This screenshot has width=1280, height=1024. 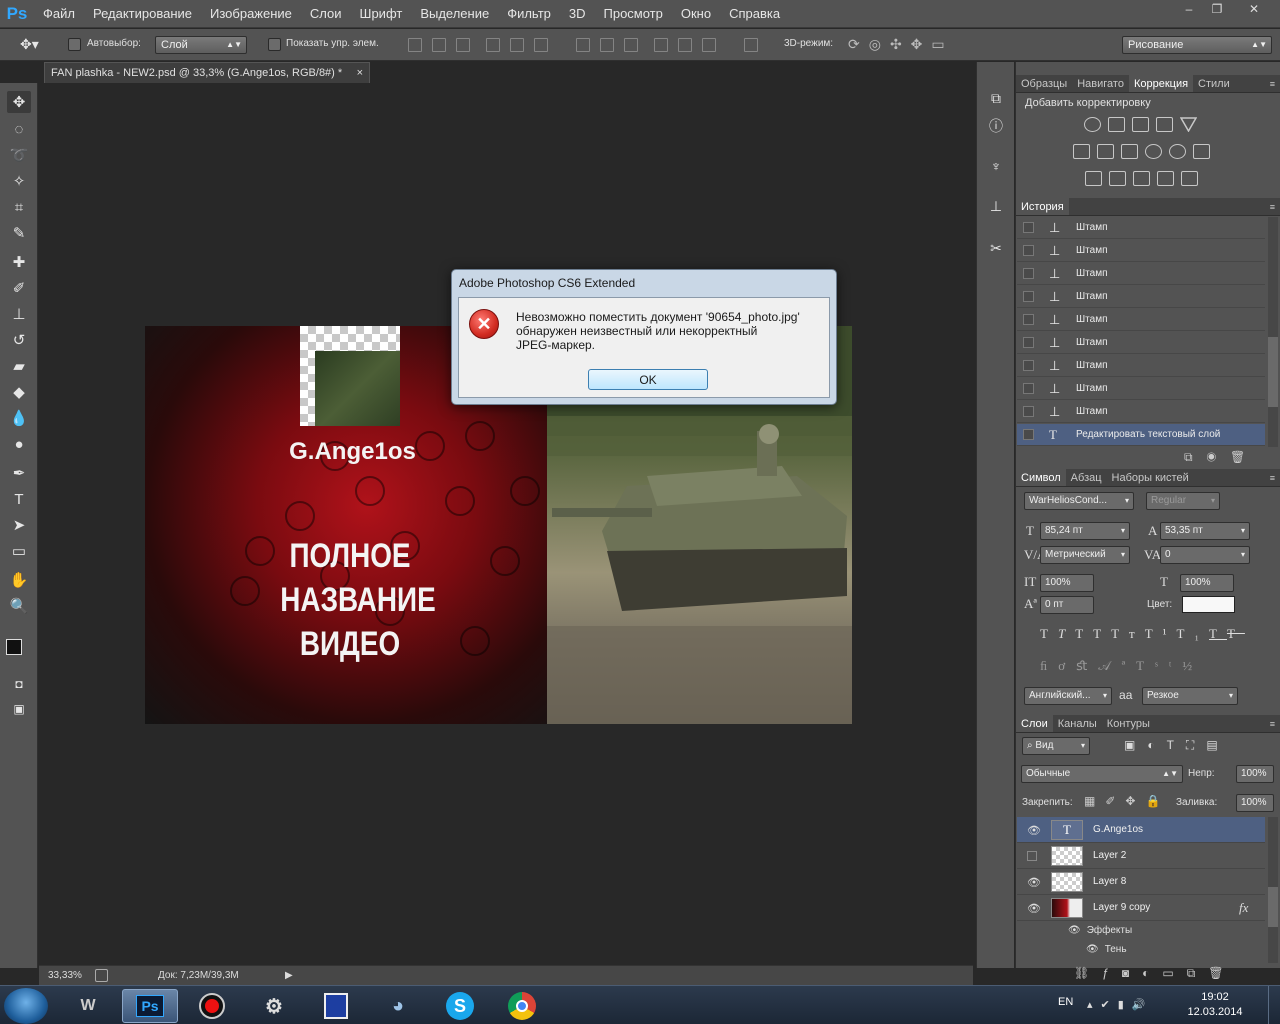 What do you see at coordinates (1102, 774) in the screenshot?
I see `blend-mode-select: Обычные ▲▼` at bounding box center [1102, 774].